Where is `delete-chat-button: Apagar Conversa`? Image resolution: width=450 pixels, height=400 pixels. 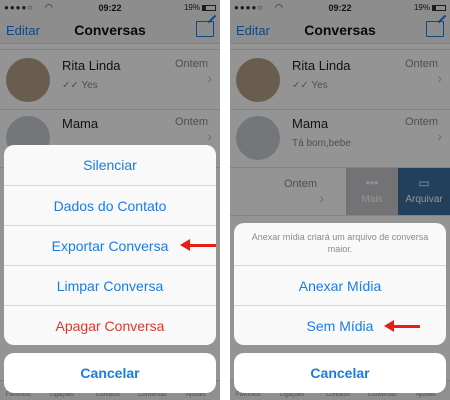
delete-chat-button: Apagar Conversa is located at coordinates (110, 325).